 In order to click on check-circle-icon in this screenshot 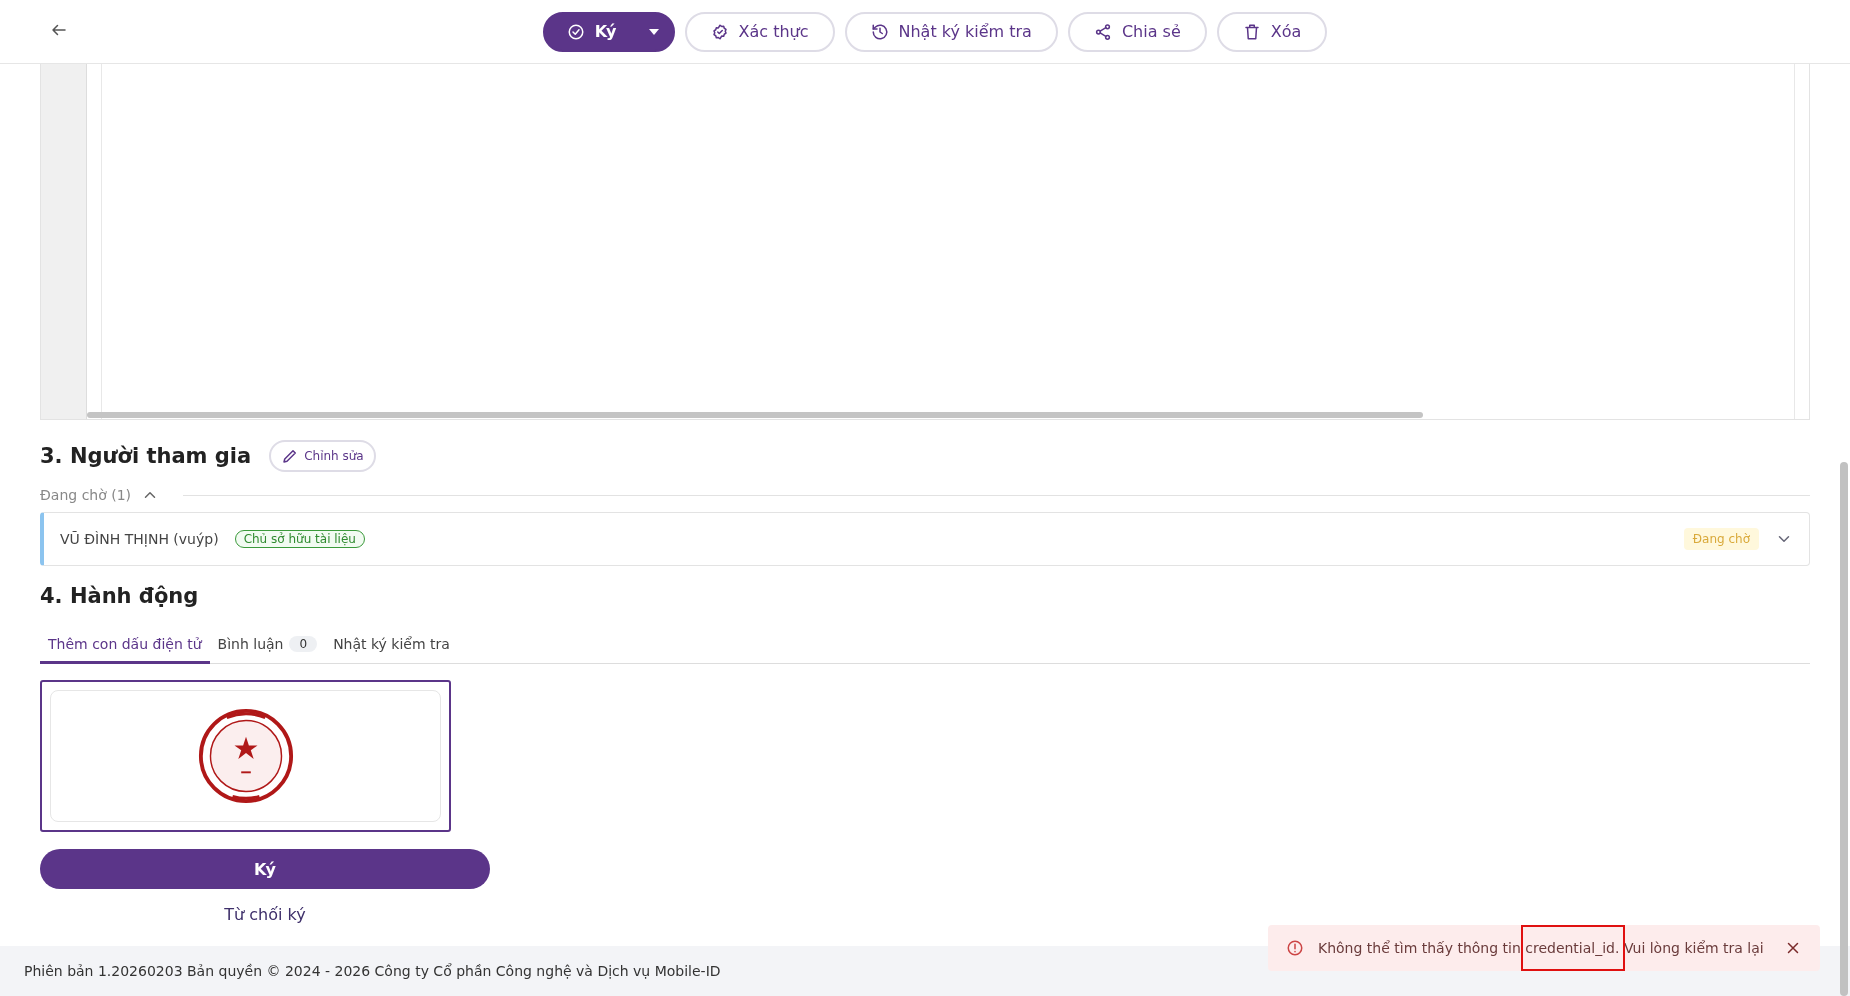, I will do `click(575, 31)`.